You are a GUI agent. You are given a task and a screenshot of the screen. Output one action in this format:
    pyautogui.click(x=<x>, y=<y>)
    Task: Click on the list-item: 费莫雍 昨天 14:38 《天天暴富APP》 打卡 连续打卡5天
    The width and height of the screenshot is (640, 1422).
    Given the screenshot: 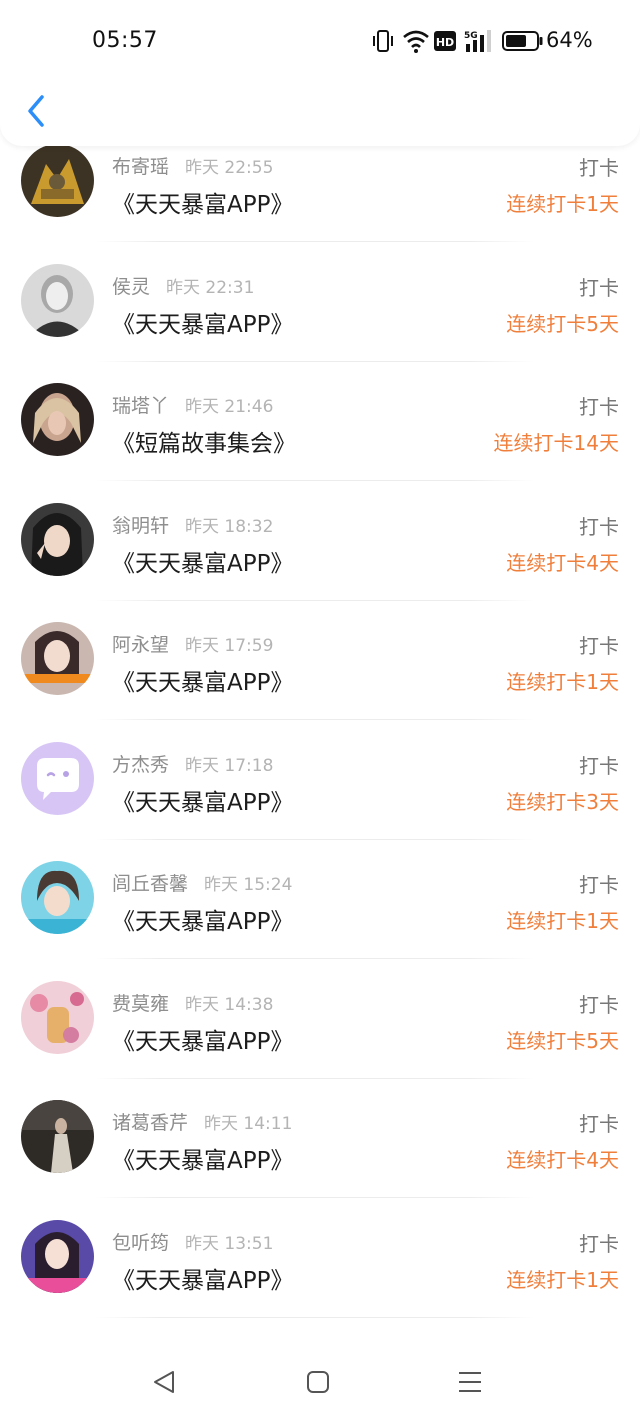 What is the action you would take?
    pyautogui.click(x=320, y=1018)
    